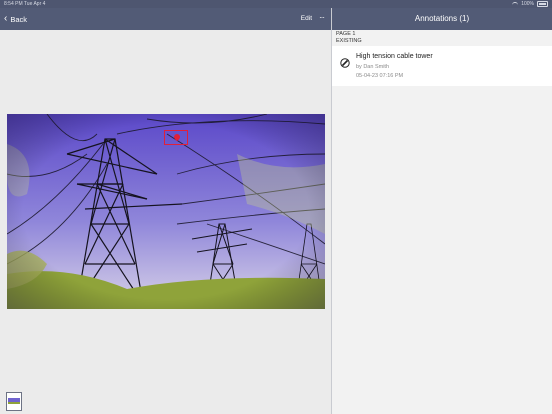 The width and height of the screenshot is (552, 414). I want to click on back-label: Back, so click(19, 19).